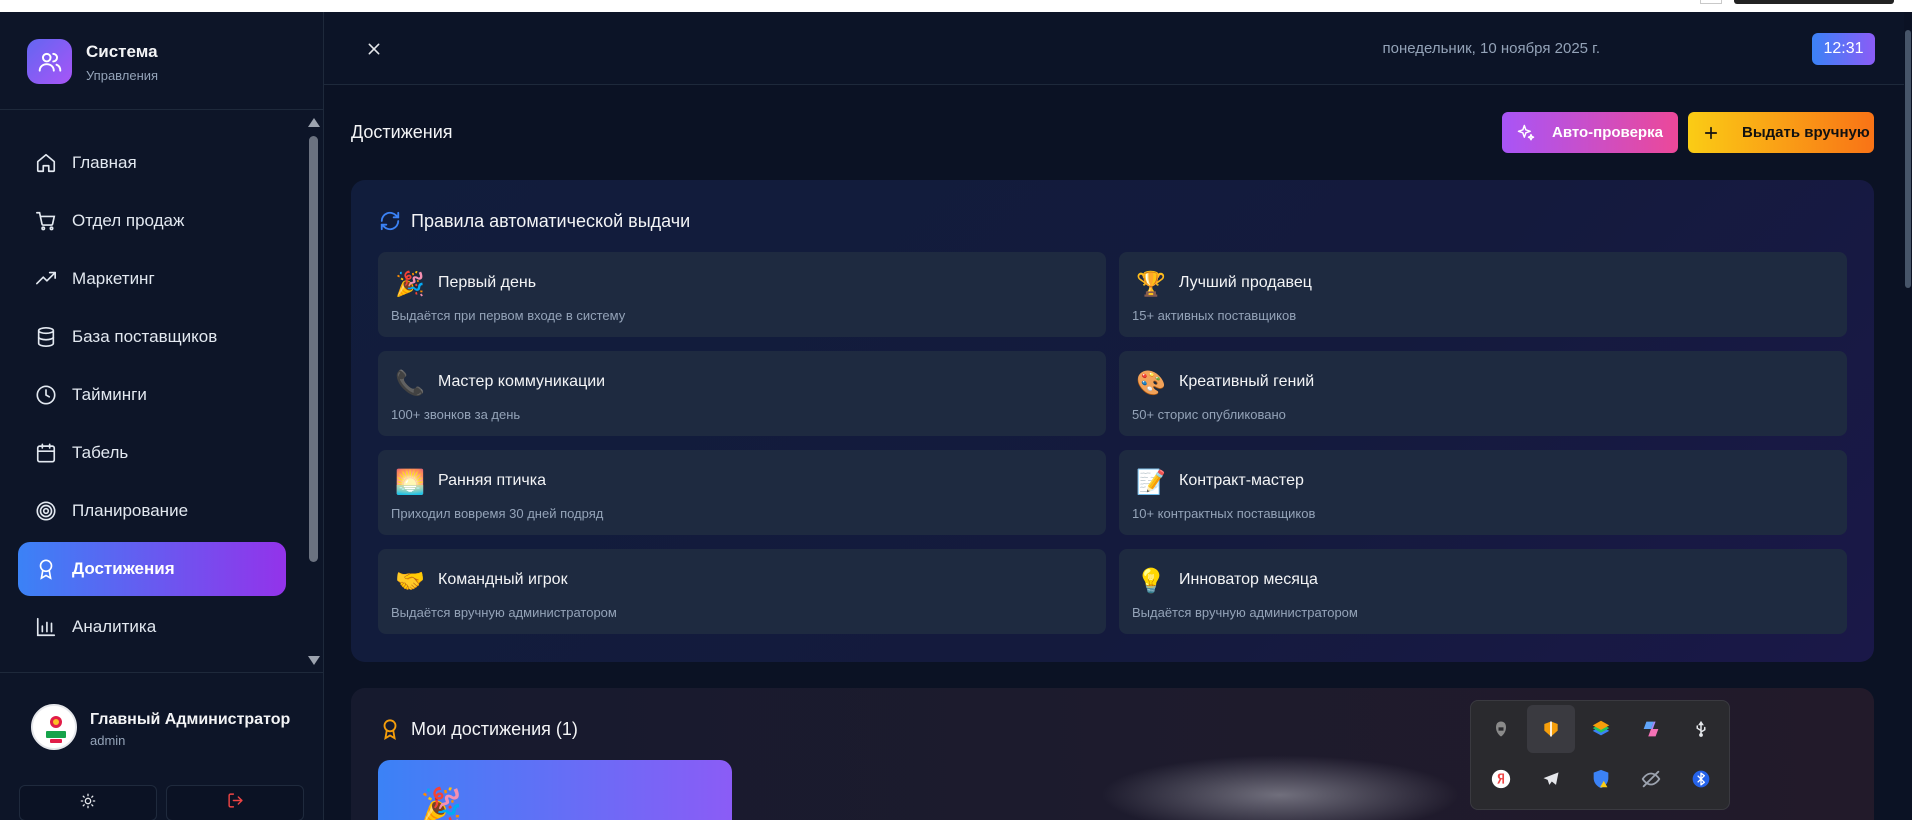  Describe the element at coordinates (1806, 132) in the screenshot. I see `issue-manually-label: Выдать вручную` at that location.